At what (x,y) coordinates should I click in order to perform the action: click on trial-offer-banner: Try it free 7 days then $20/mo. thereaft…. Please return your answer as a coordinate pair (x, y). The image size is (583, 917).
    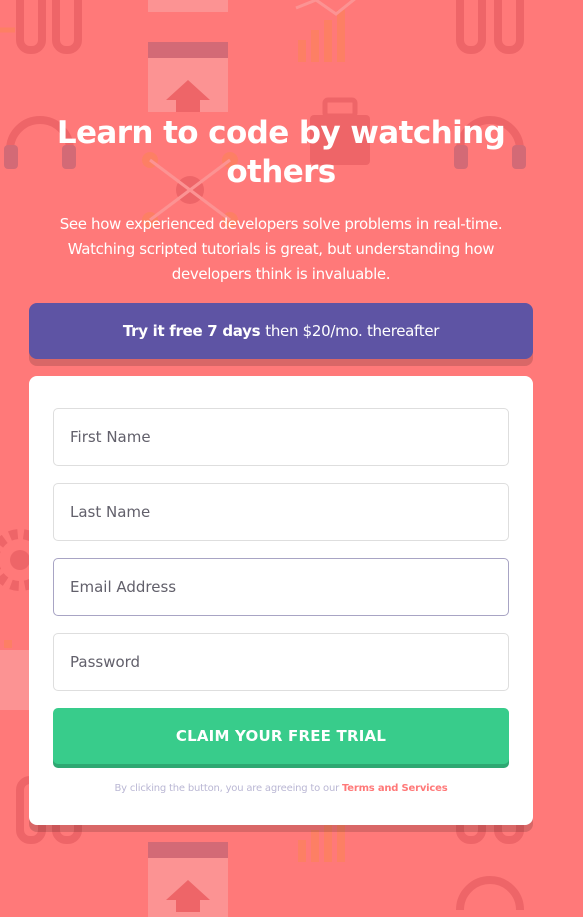
    Looking at the image, I should click on (281, 331).